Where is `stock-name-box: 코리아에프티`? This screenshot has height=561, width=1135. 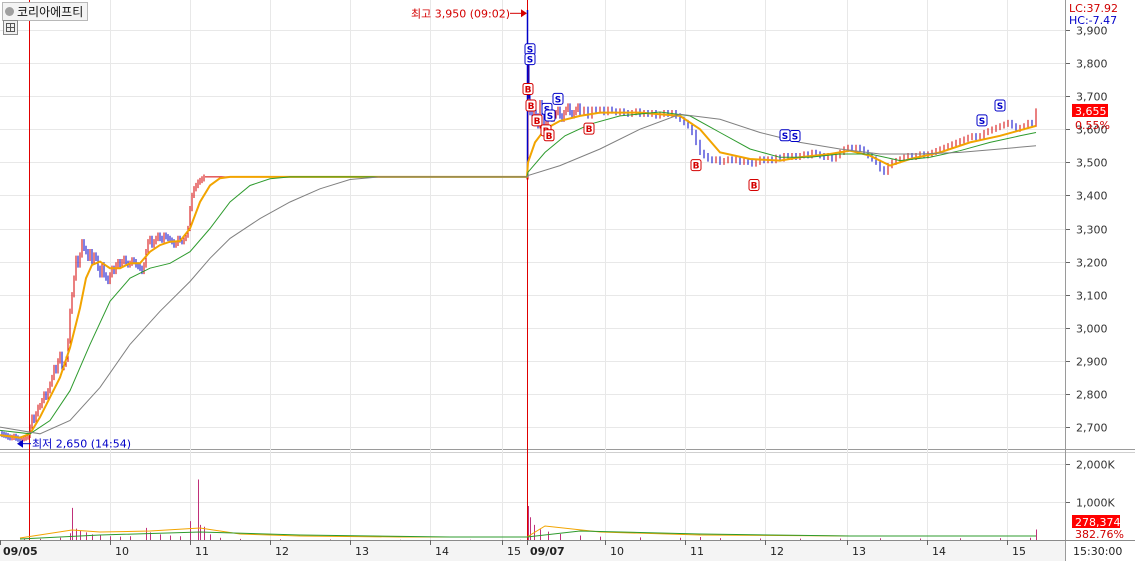 stock-name-box: 코리아에프티 is located at coordinates (45, 11).